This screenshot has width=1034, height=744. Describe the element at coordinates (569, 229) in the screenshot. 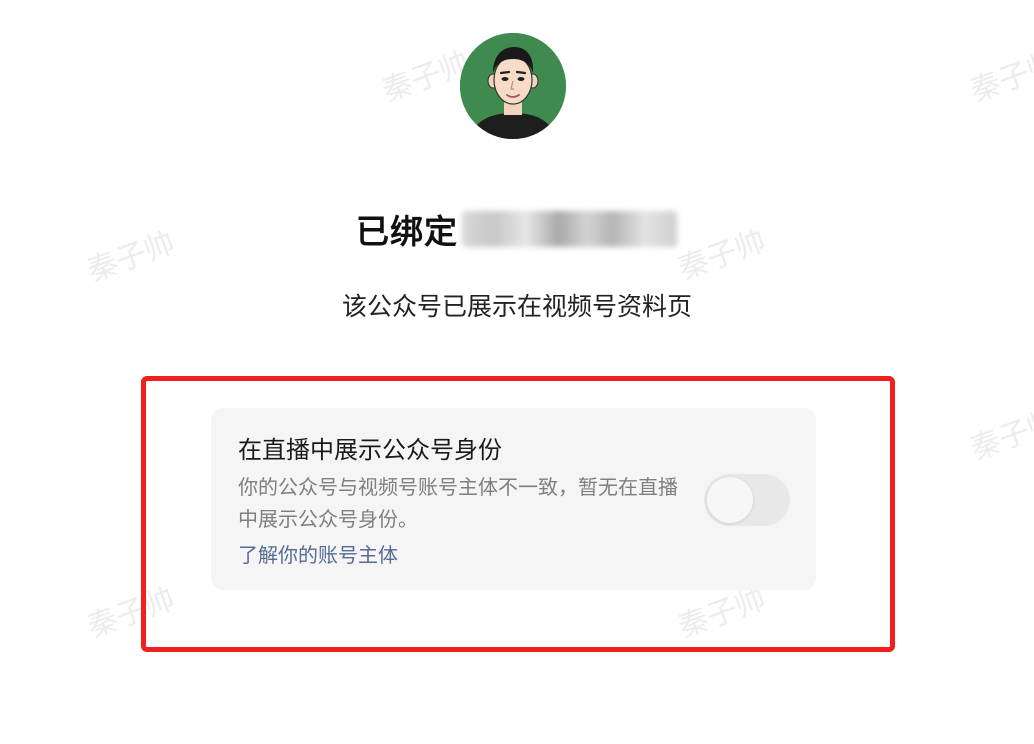

I see `redacted-account-name` at that location.